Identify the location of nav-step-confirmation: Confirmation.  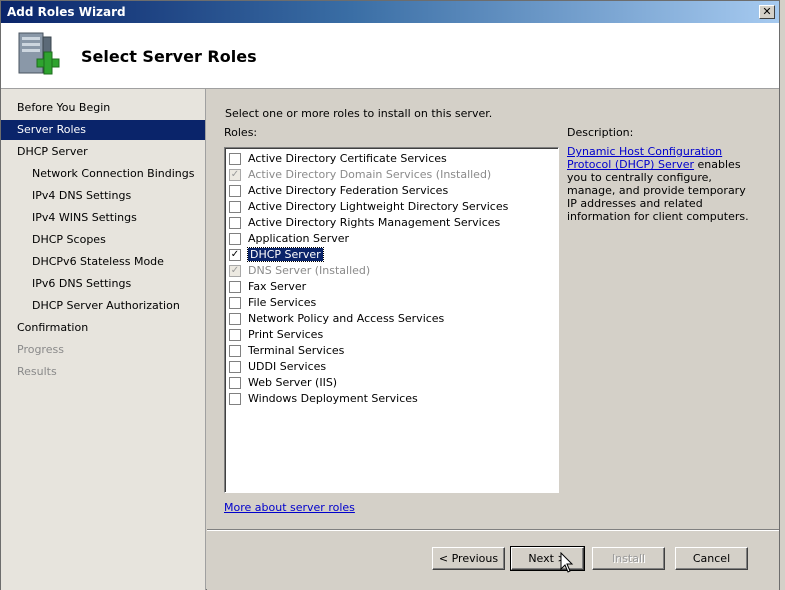
(103, 328).